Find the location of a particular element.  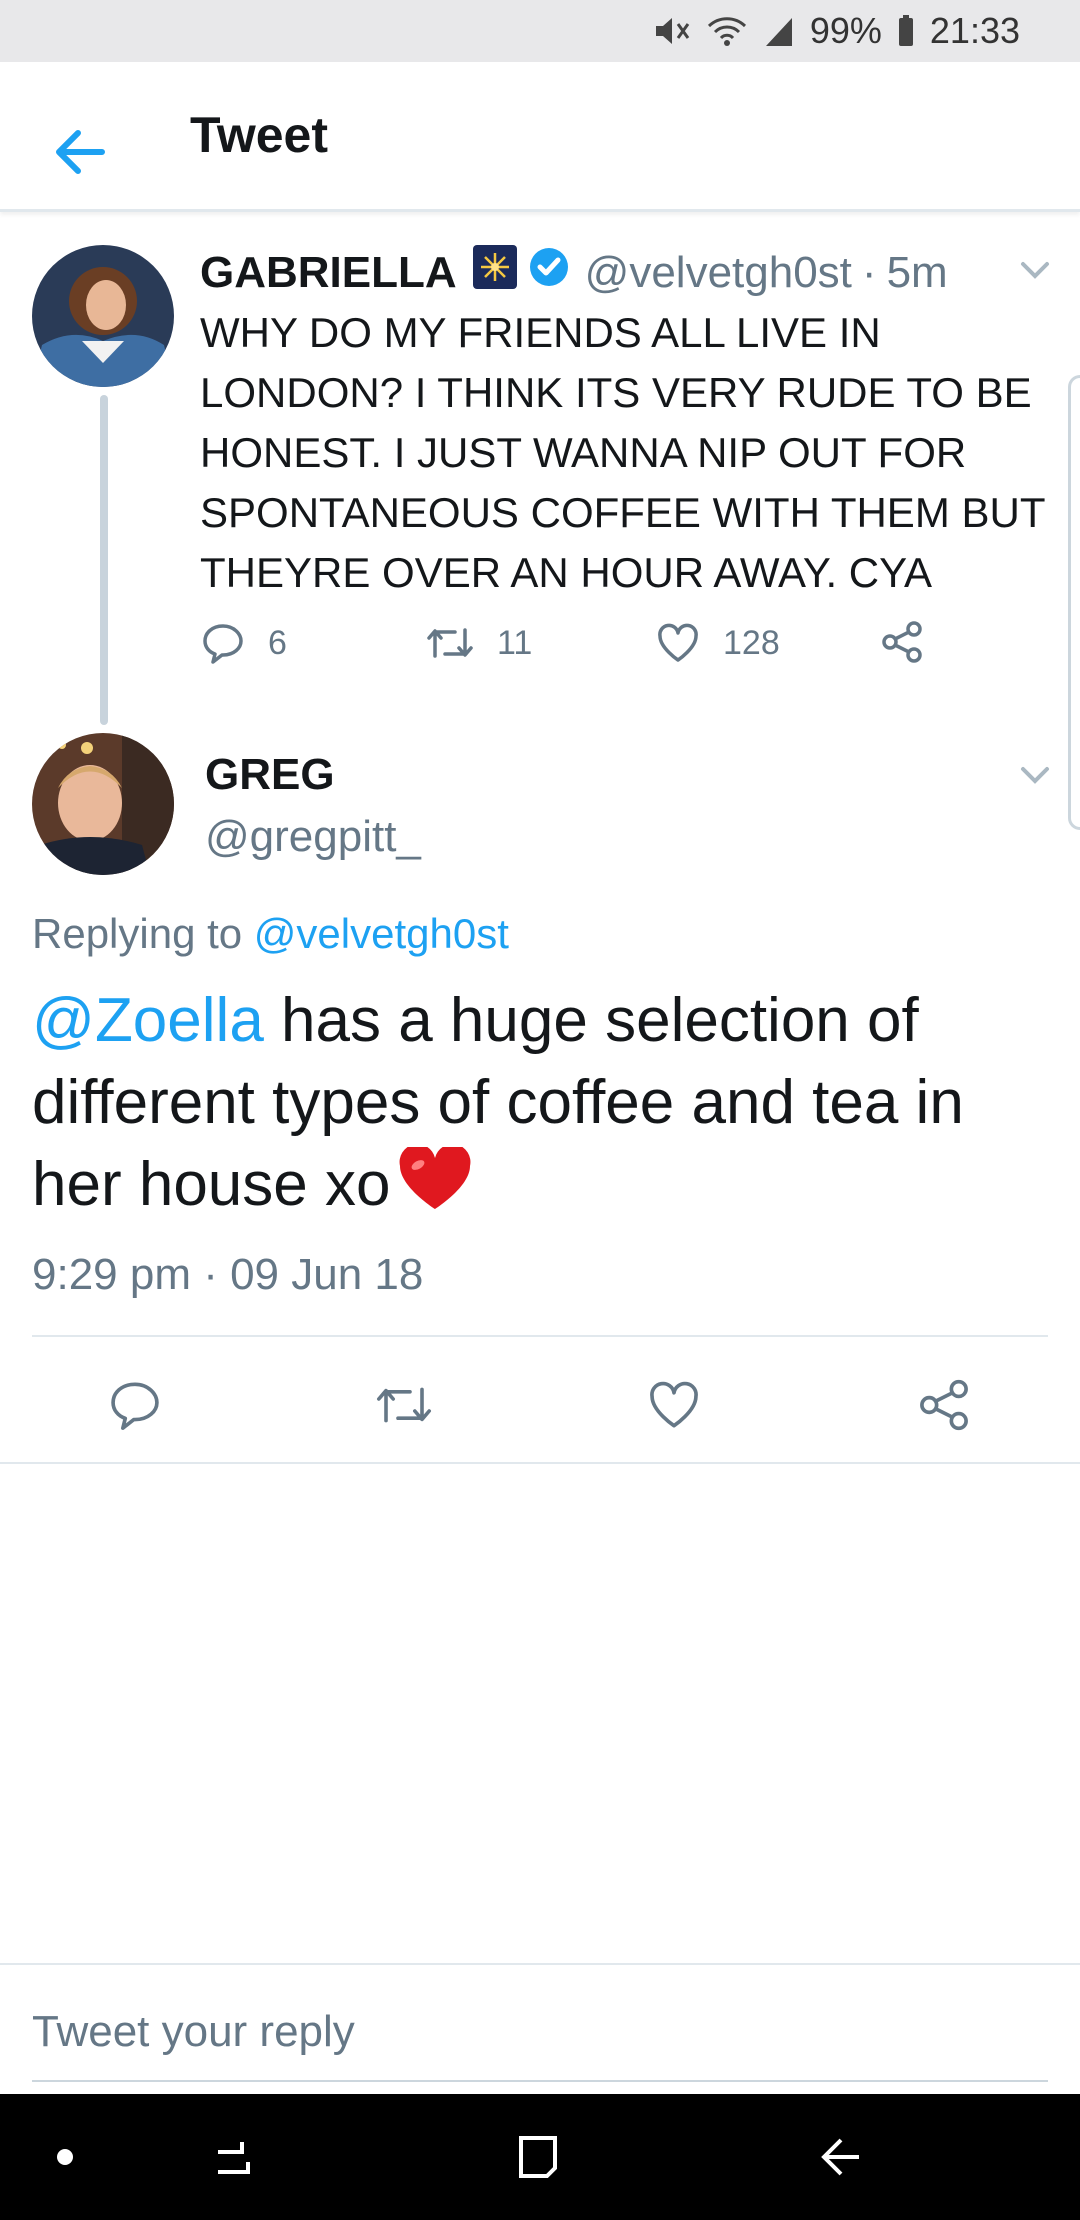

battery-icon is located at coordinates (906, 31).